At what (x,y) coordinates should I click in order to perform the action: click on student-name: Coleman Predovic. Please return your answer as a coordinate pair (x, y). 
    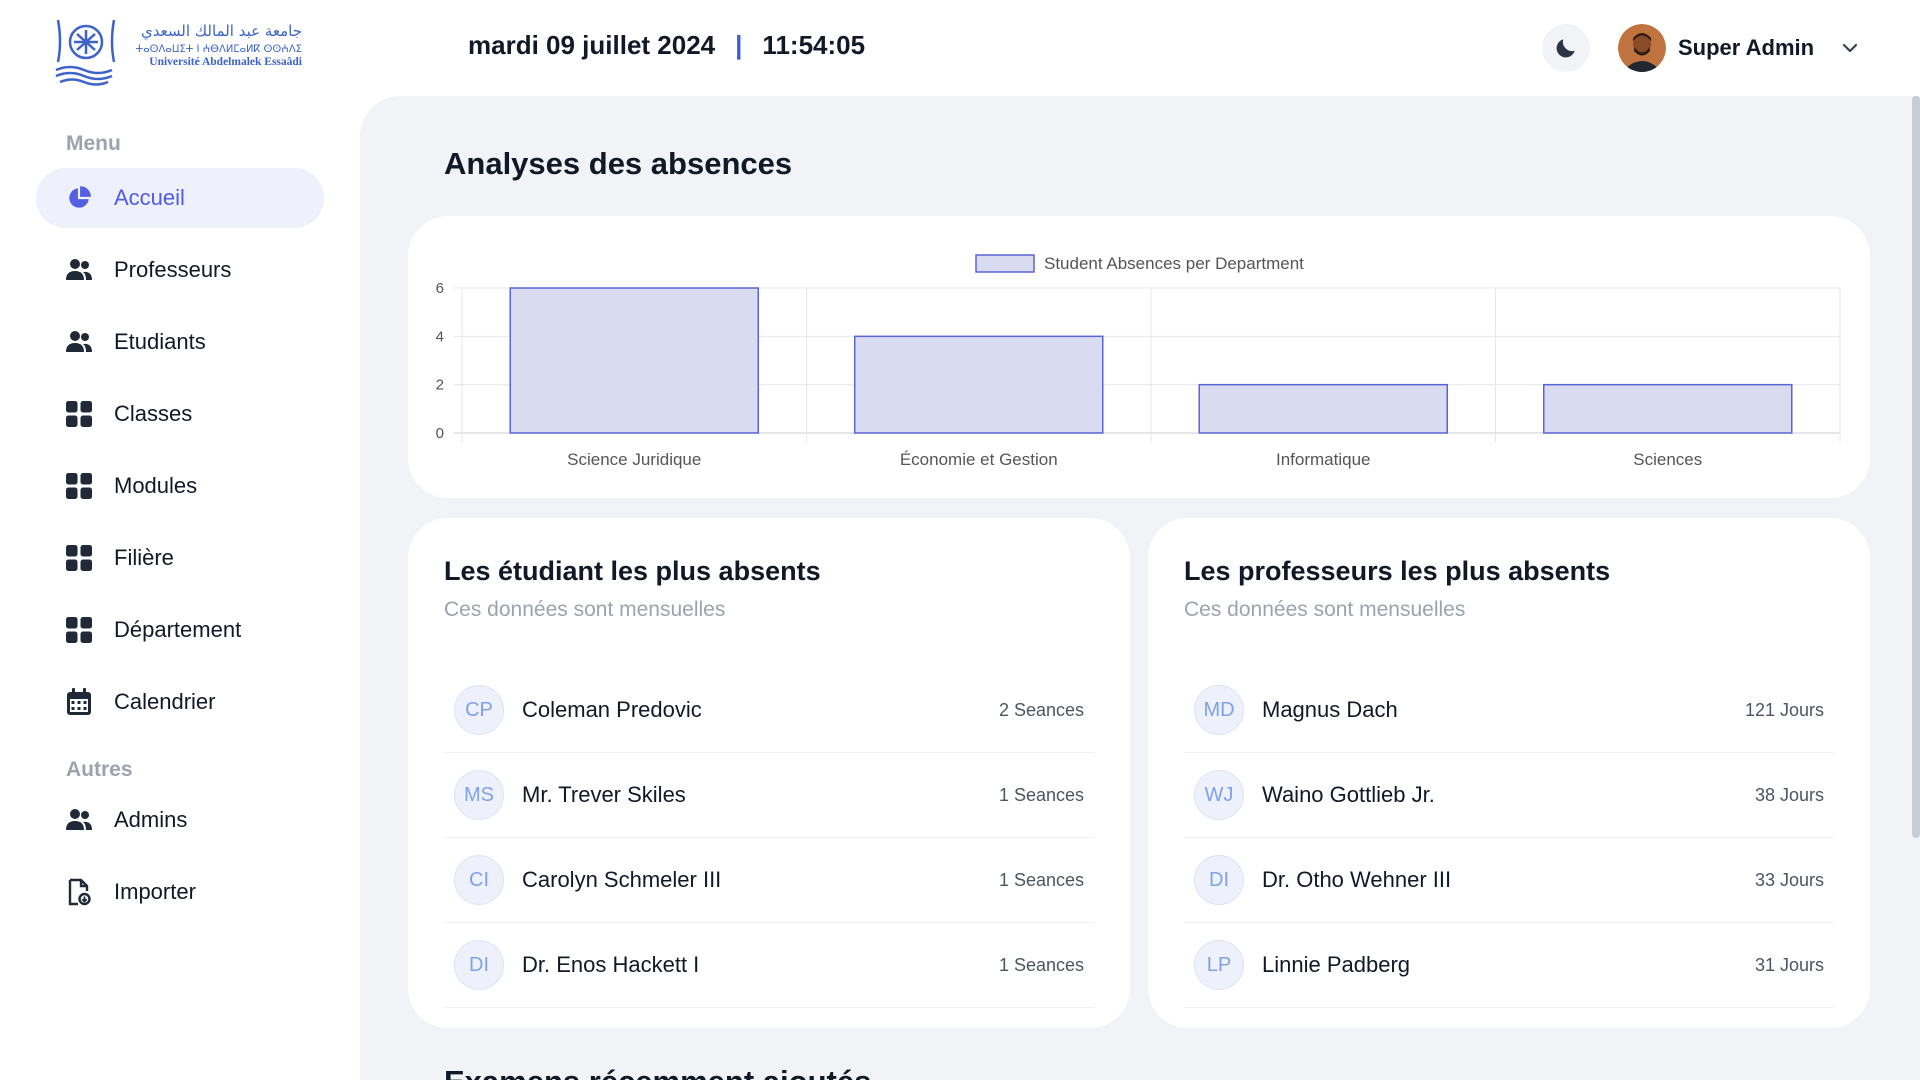
    Looking at the image, I should click on (612, 709).